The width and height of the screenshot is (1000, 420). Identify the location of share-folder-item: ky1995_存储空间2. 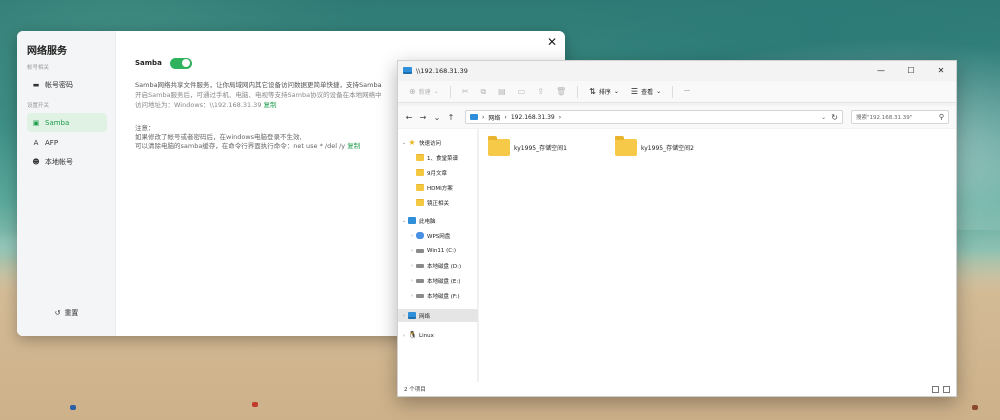
(654, 146).